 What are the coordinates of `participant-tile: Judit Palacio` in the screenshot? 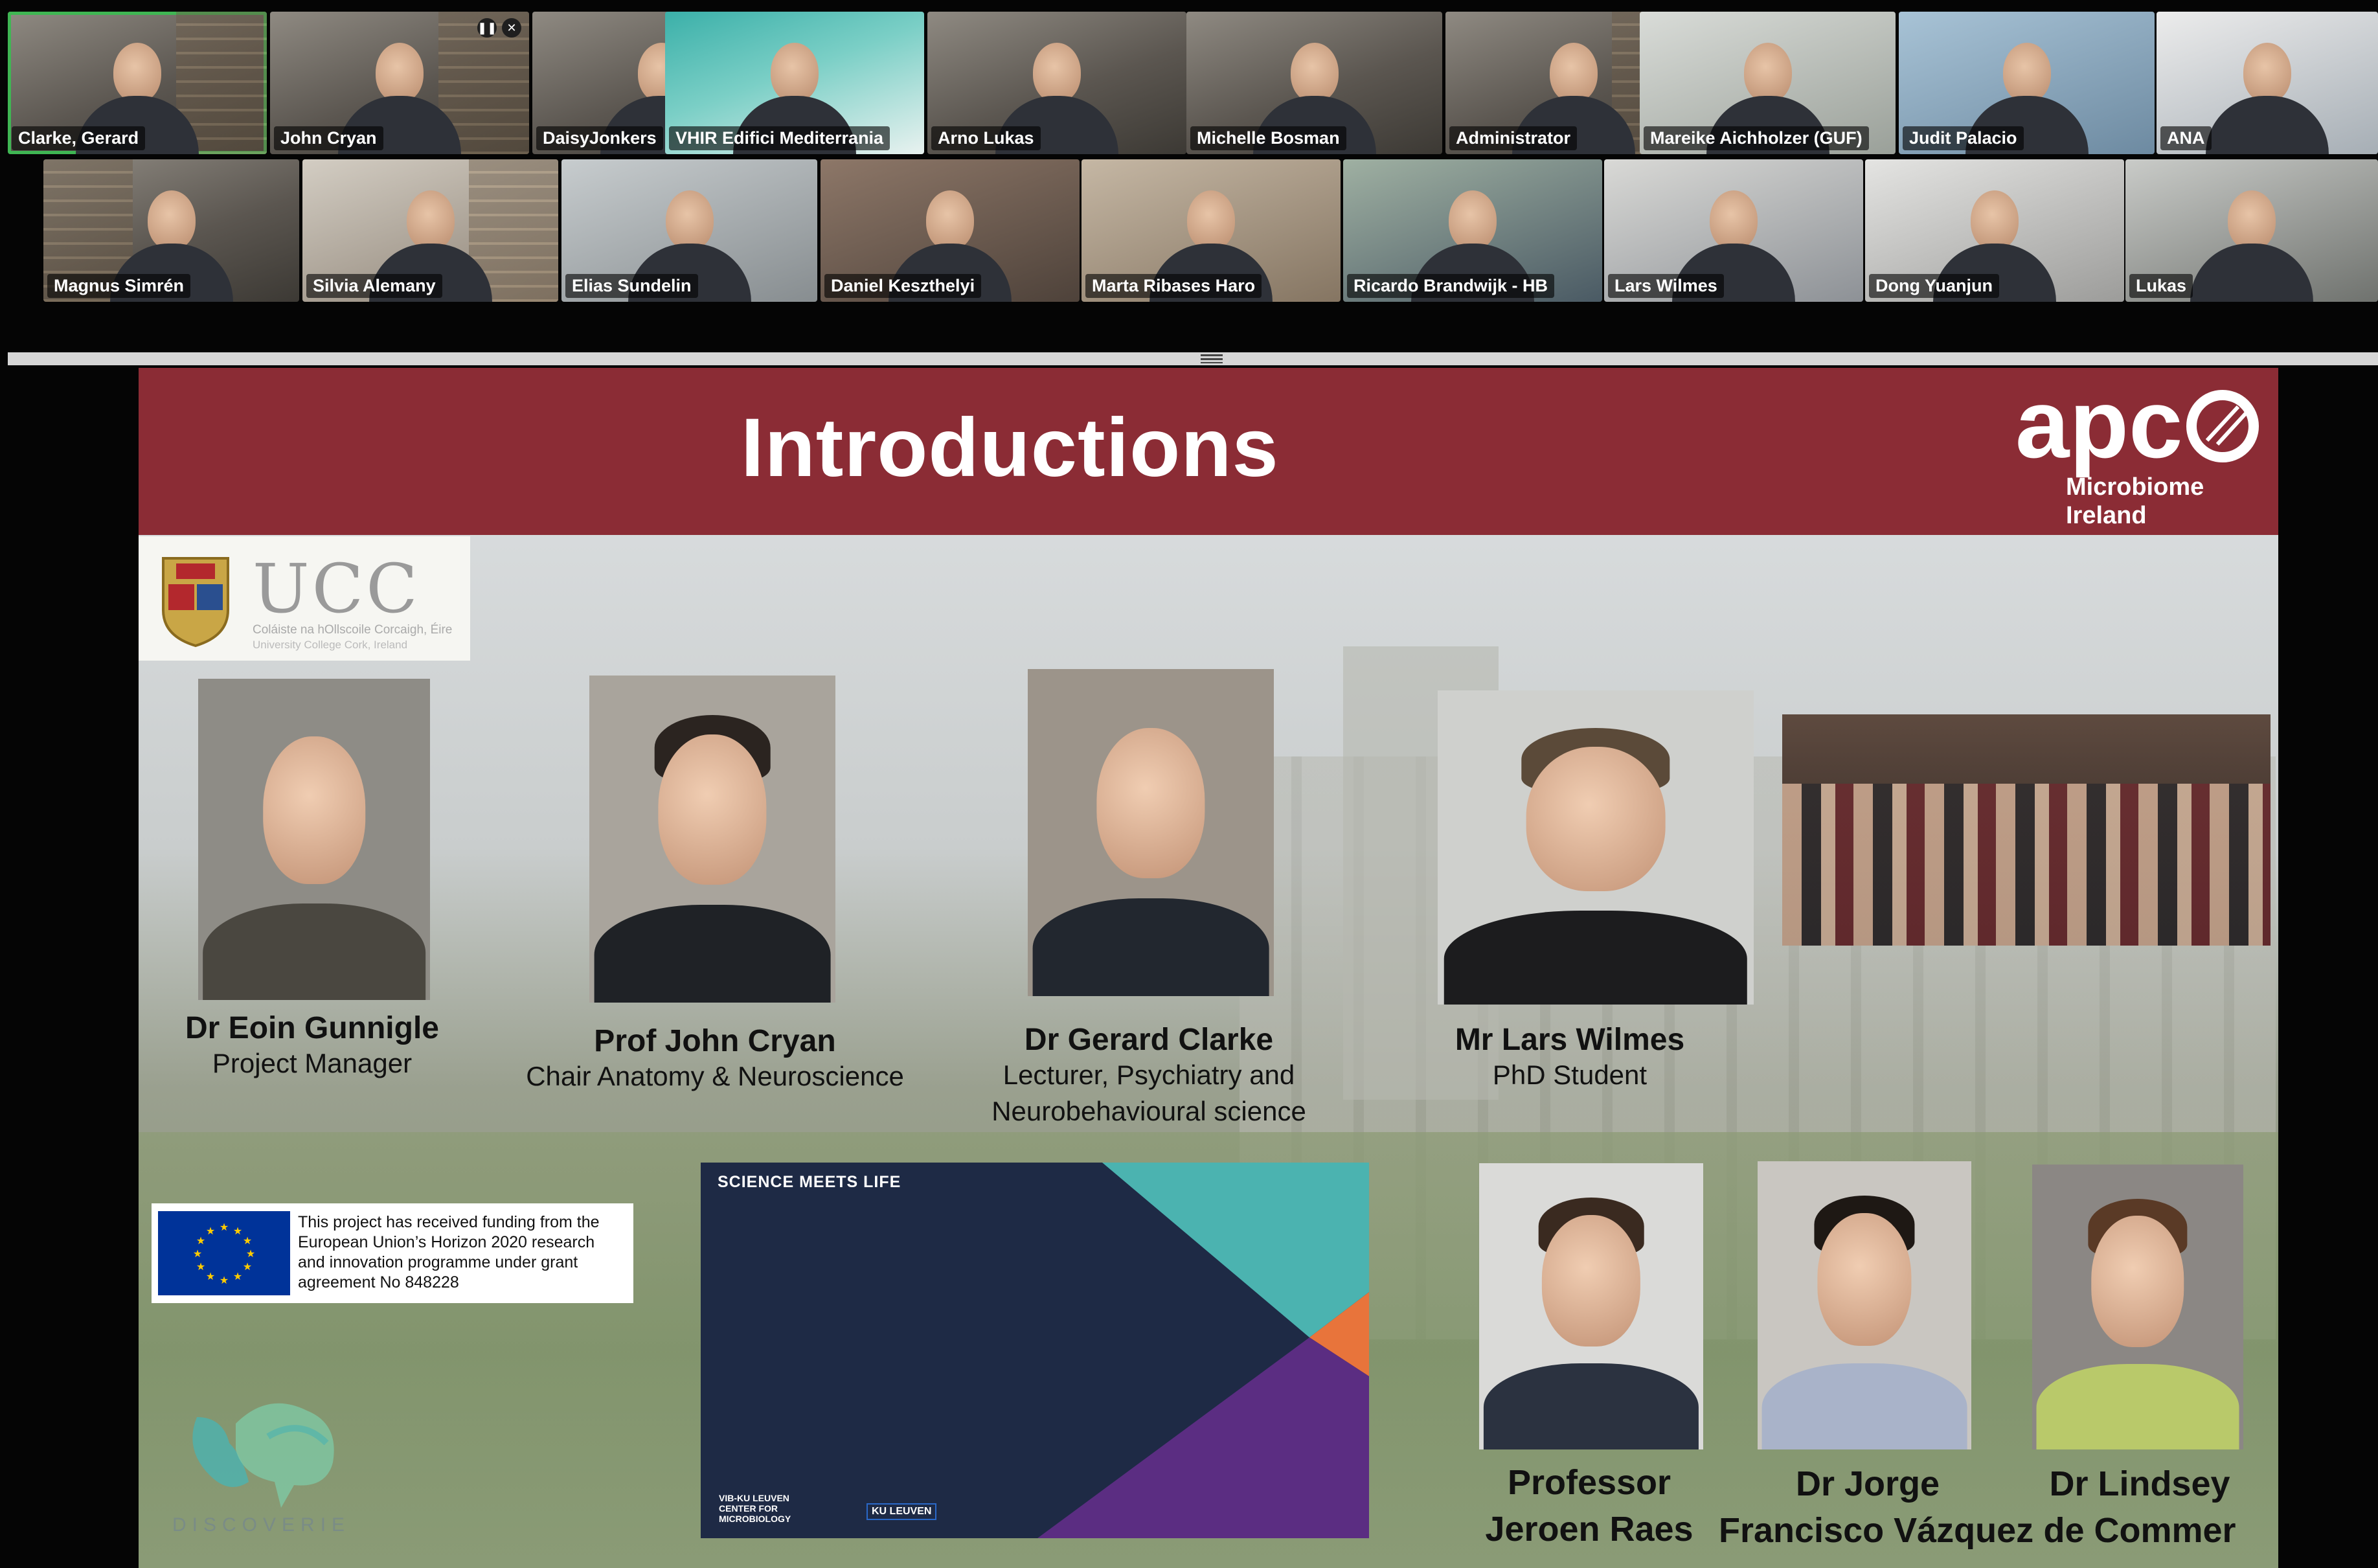 It's located at (2027, 83).